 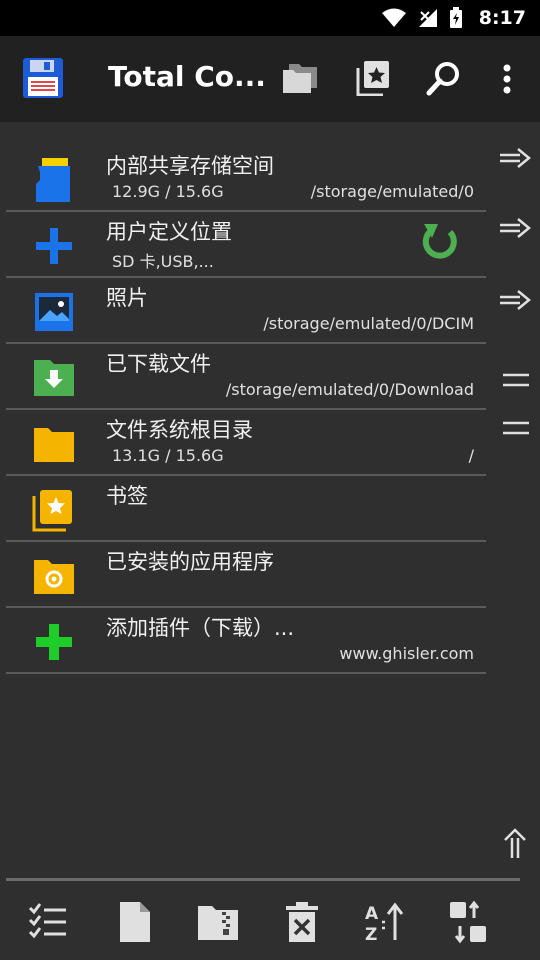 What do you see at coordinates (54, 378) in the screenshot?
I see `download-folder-icon` at bounding box center [54, 378].